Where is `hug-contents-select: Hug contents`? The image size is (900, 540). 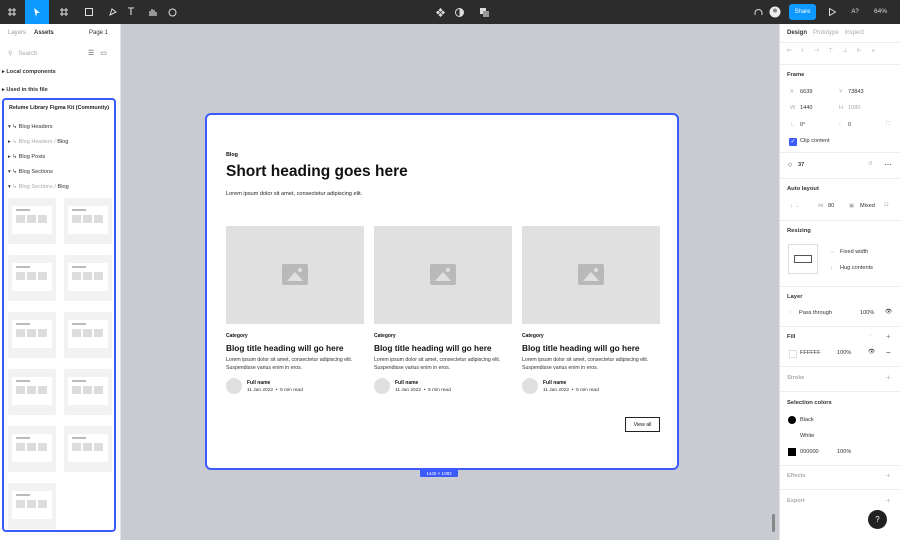 hug-contents-select: Hug contents is located at coordinates (856, 268).